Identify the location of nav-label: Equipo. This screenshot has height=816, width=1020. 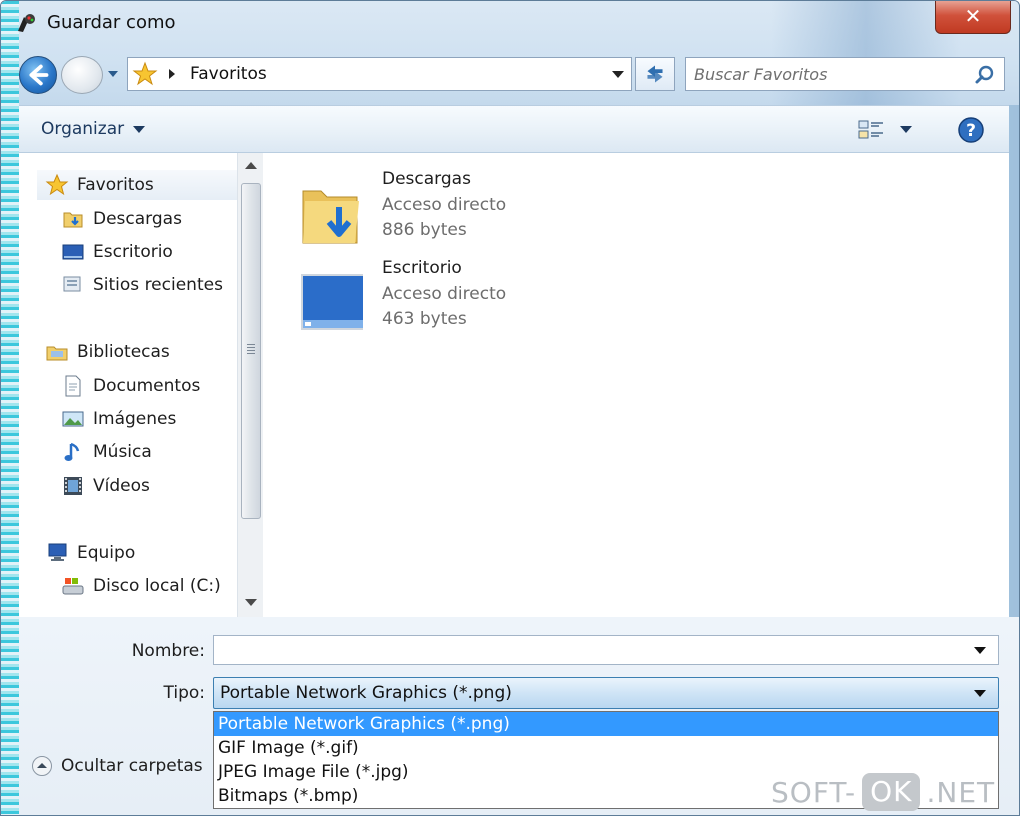
(106, 553).